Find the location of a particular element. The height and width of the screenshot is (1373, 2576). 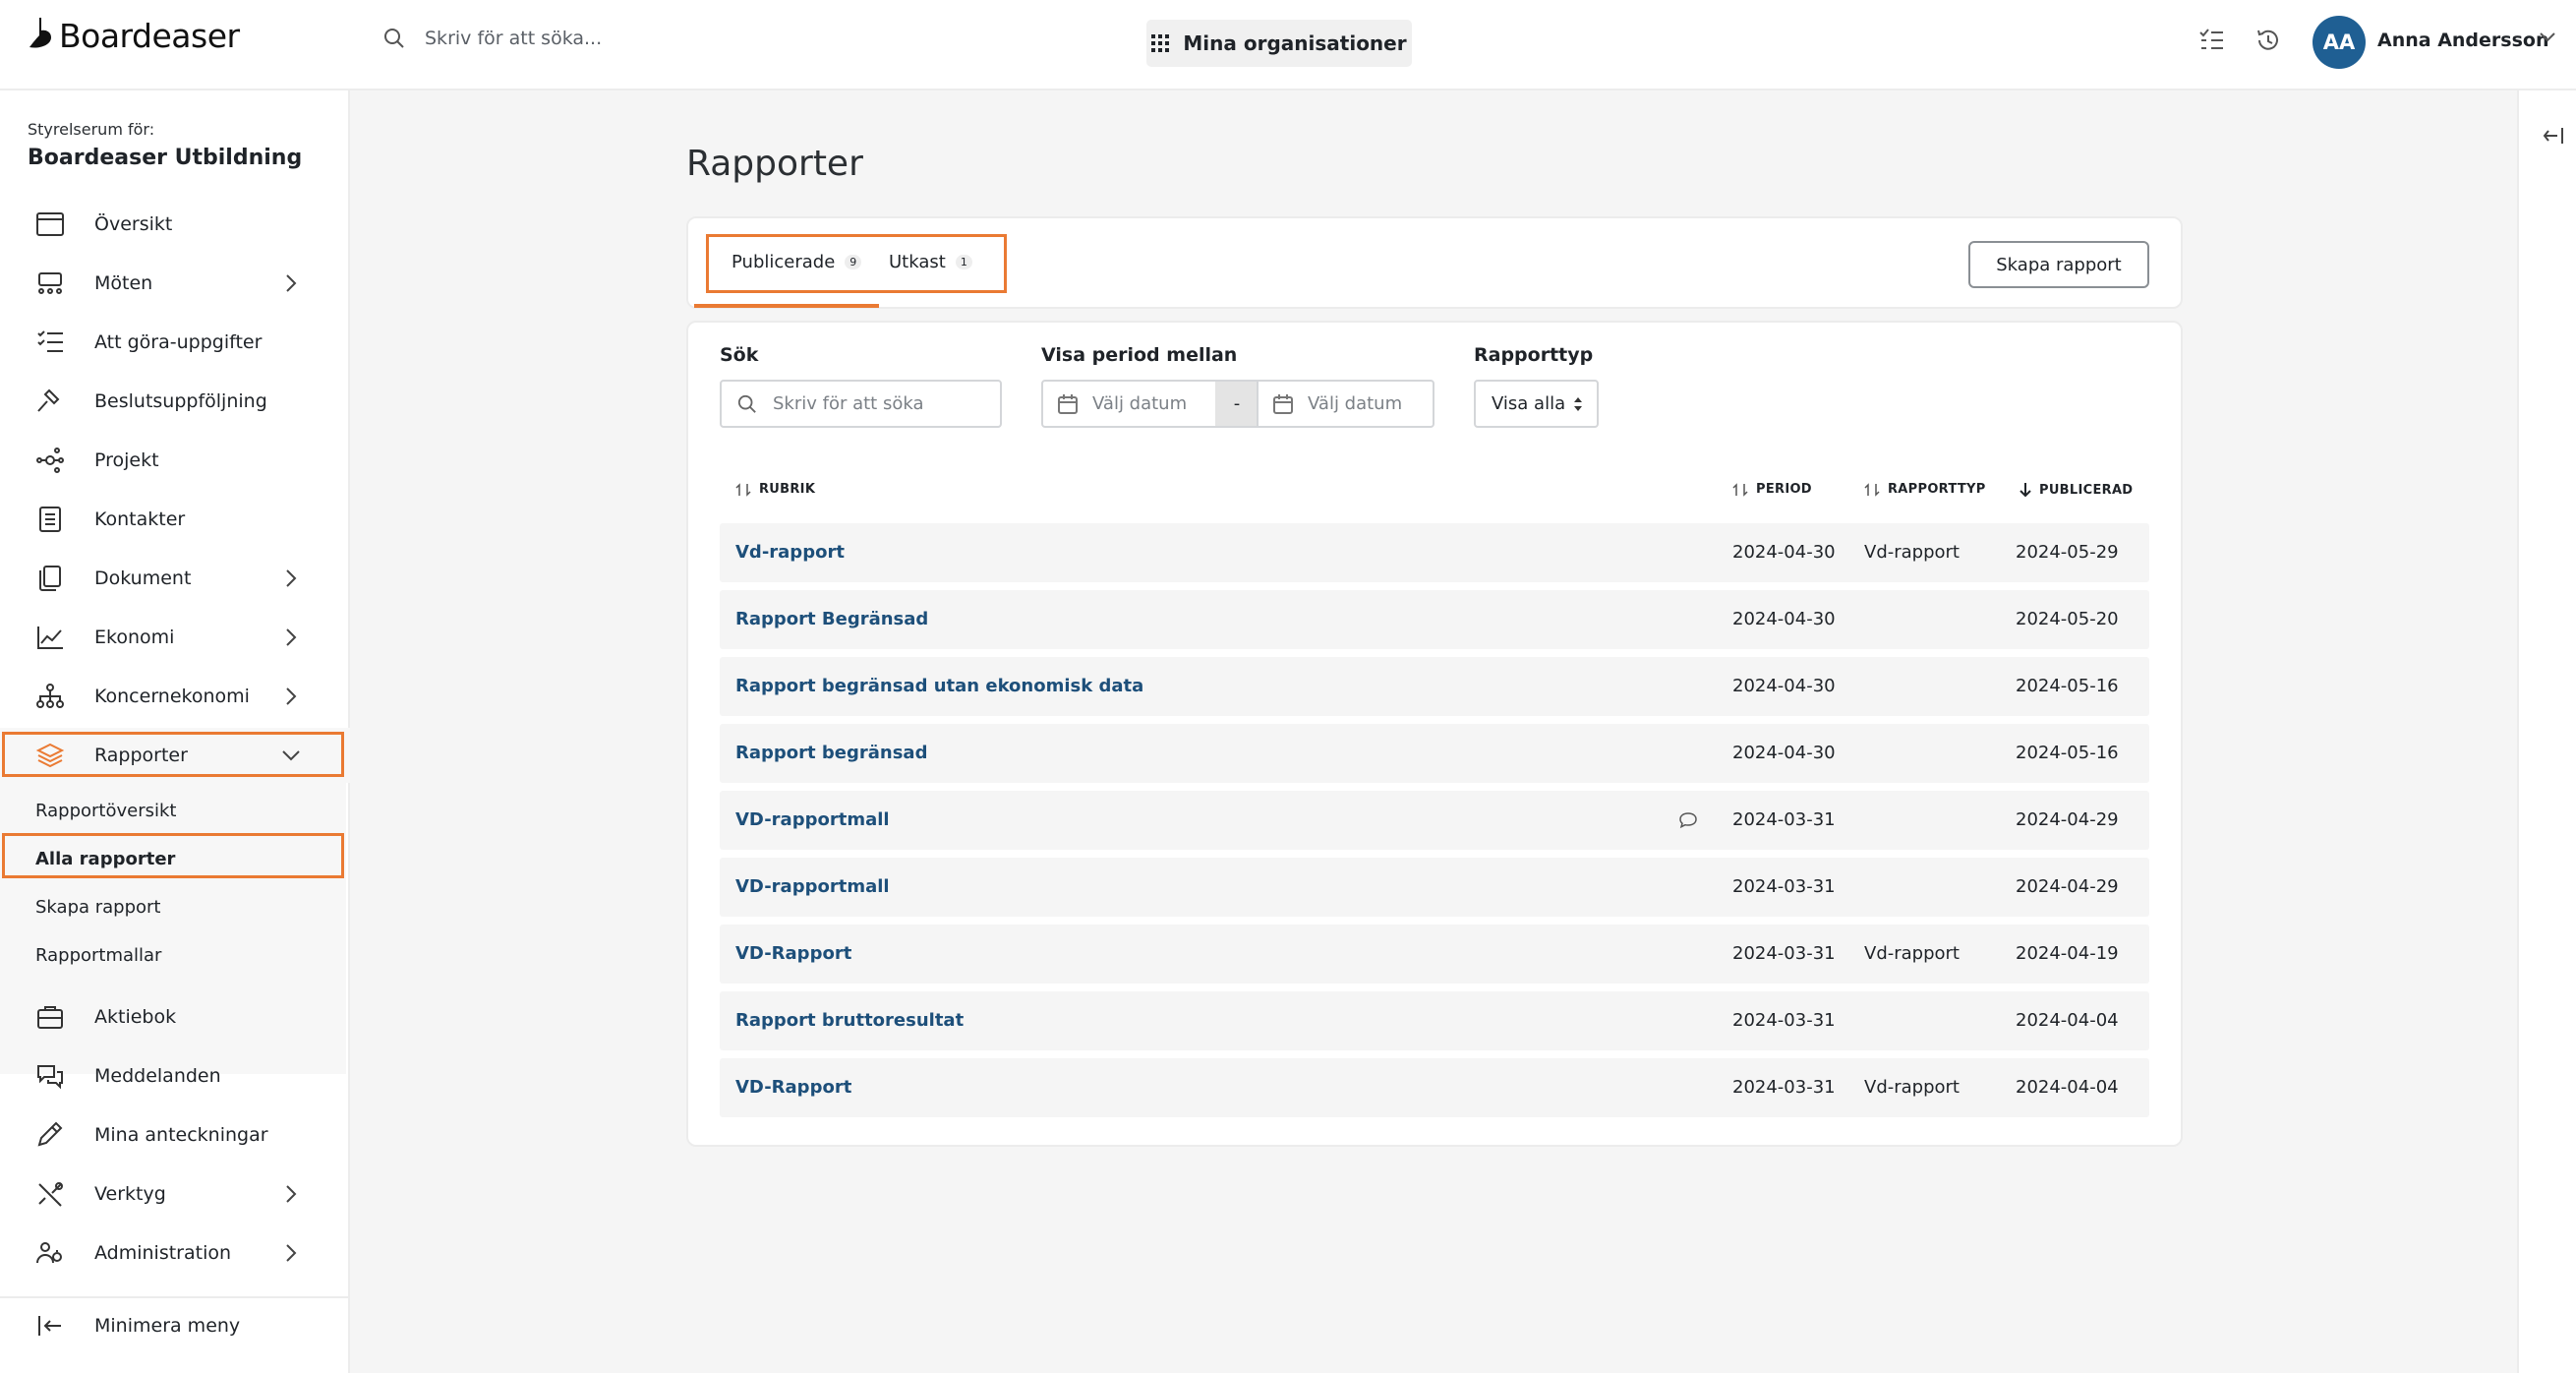

sidebar-item-mina-anteckningar: Mina anteckningar is located at coordinates (175, 1135).